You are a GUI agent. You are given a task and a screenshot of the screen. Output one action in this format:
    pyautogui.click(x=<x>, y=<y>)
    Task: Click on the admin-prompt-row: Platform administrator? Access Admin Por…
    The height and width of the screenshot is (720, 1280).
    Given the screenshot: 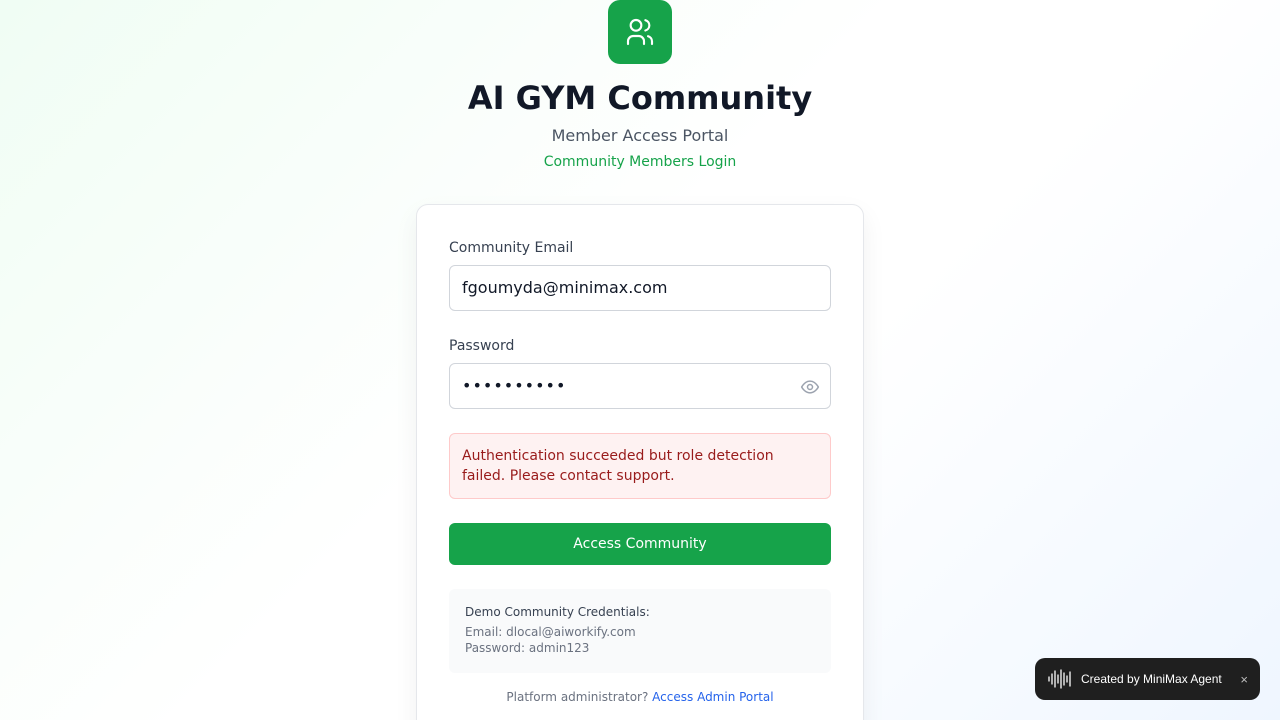 What is the action you would take?
    pyautogui.click(x=640, y=697)
    